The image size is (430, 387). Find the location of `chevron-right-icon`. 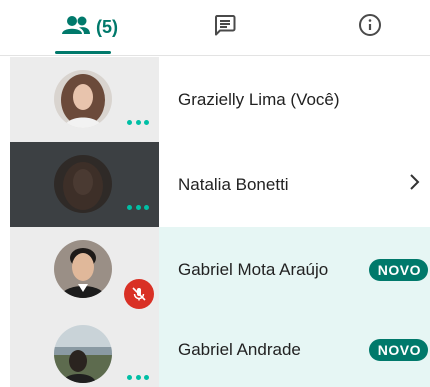

chevron-right-icon is located at coordinates (414, 184).